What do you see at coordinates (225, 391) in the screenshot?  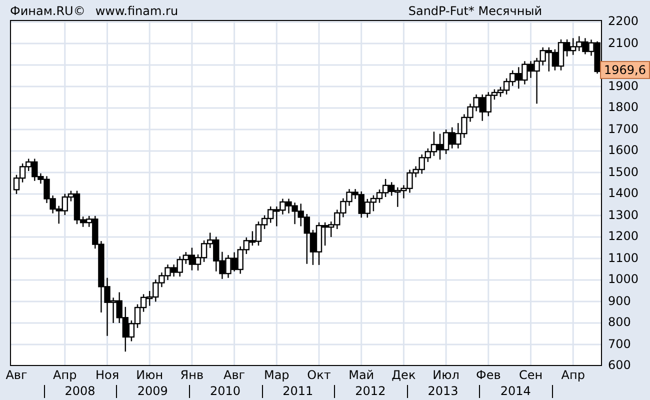 I see `year-label: 2010` at bounding box center [225, 391].